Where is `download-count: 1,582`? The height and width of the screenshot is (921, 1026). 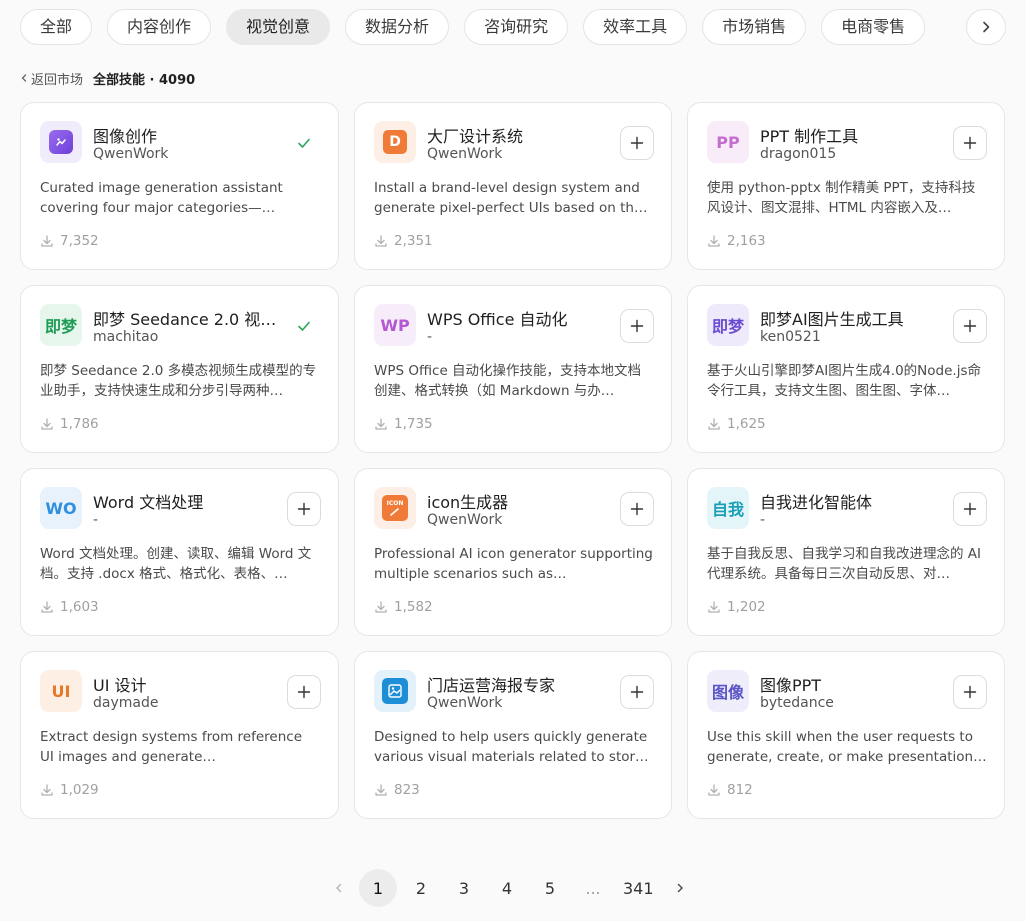
download-count: 1,582 is located at coordinates (403, 607).